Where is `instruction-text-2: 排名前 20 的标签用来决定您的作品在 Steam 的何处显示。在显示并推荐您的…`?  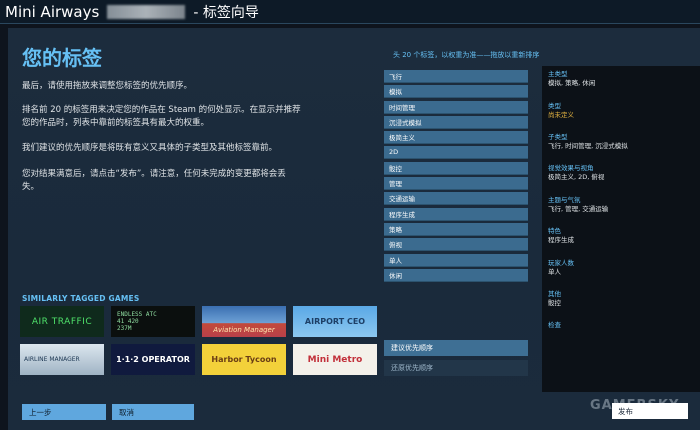 instruction-text-2: 排名前 20 的标签用来决定您的作品在 Steam 的何处显示。在显示并推荐您的… is located at coordinates (161, 116).